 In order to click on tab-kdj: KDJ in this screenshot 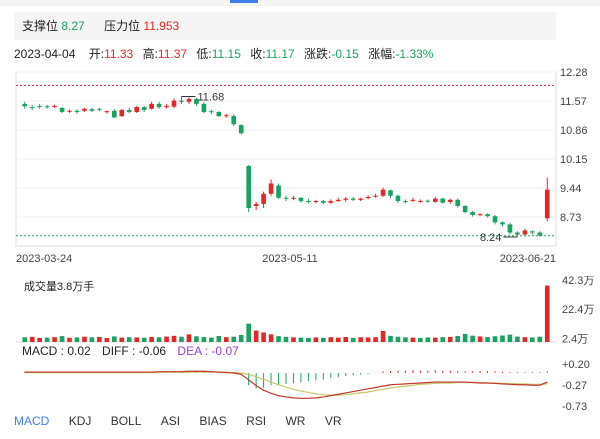, I will do `click(80, 421)`.